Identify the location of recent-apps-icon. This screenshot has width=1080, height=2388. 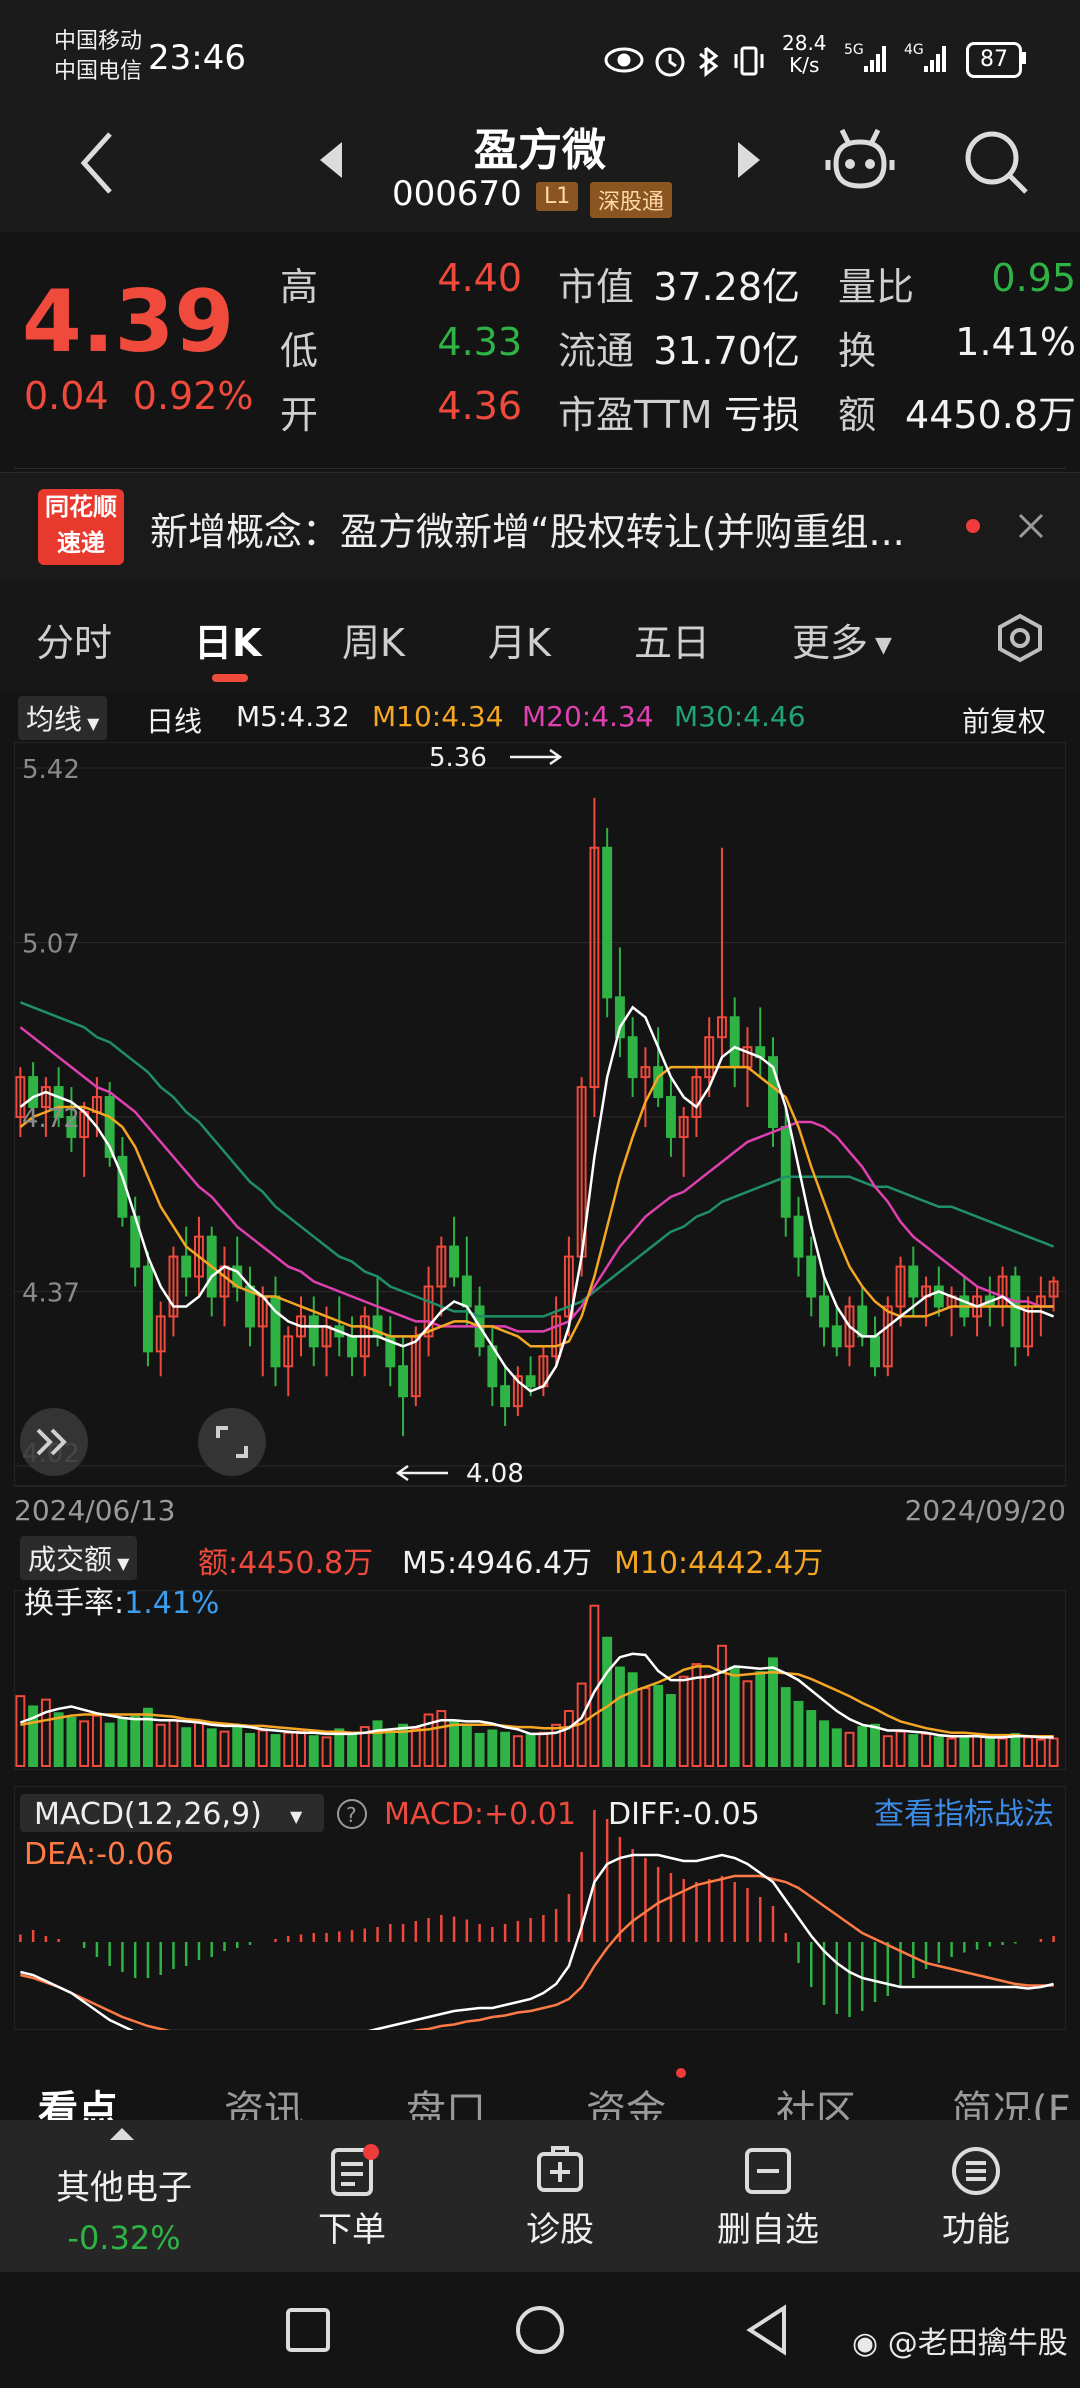
(308, 2330).